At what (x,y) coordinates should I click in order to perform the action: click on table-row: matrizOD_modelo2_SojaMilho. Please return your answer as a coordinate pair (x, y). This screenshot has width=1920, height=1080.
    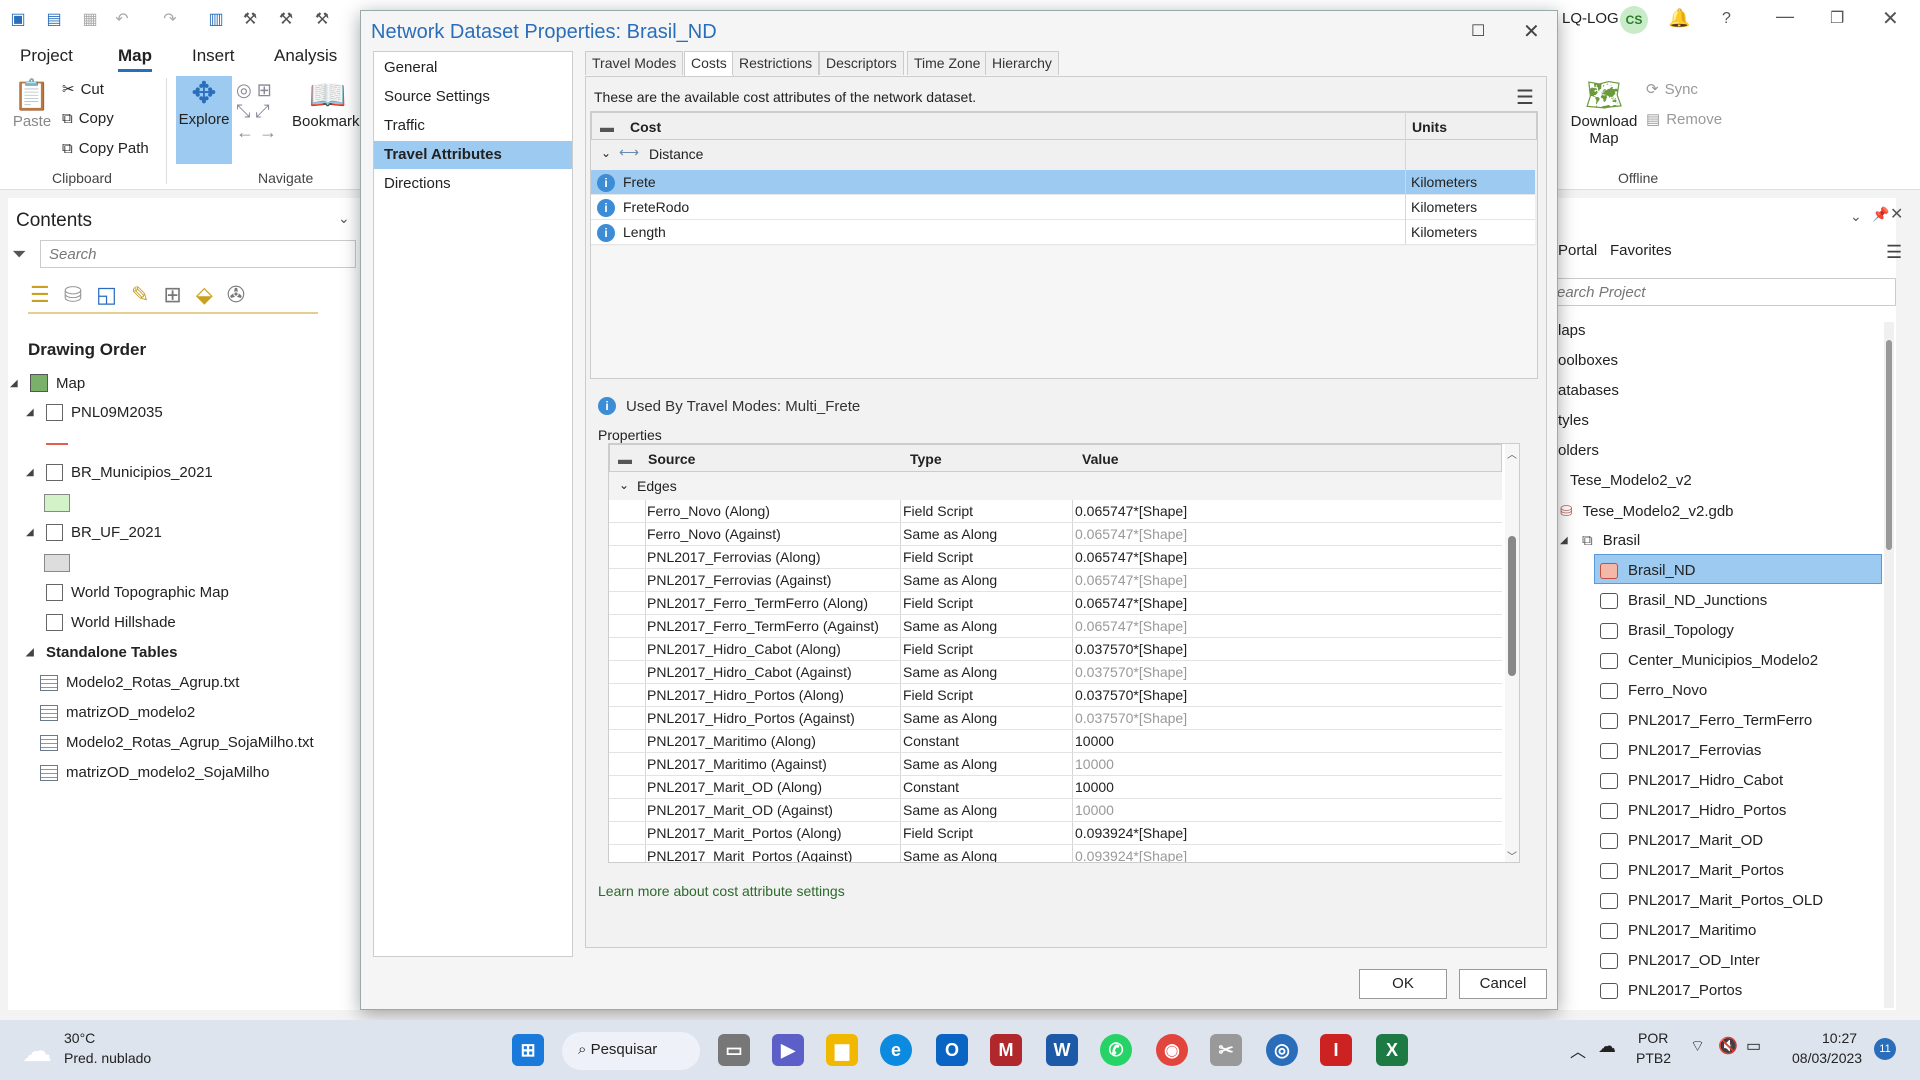
    Looking at the image, I should click on (154, 772).